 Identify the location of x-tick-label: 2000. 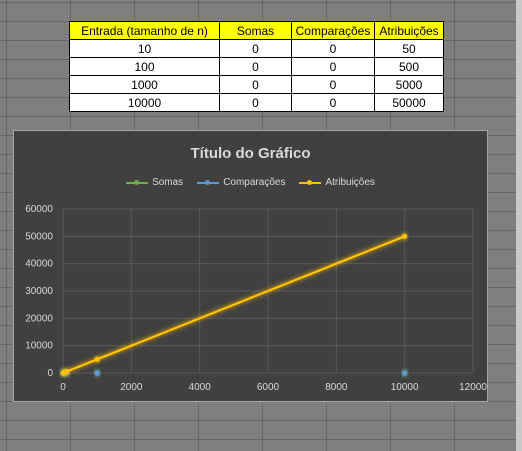
(131, 387).